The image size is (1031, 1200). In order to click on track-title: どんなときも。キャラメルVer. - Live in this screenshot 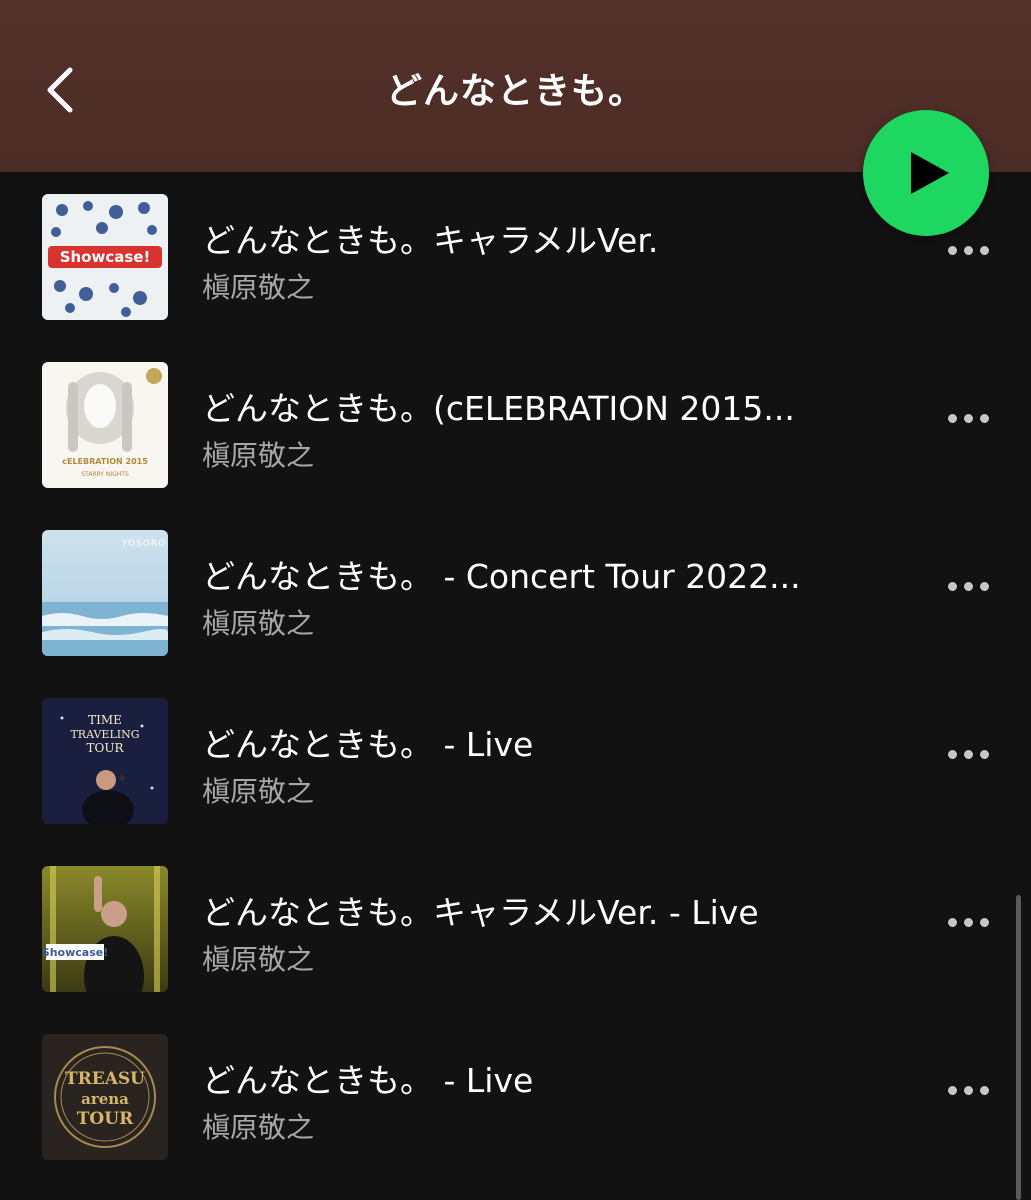, I will do `click(480, 912)`.